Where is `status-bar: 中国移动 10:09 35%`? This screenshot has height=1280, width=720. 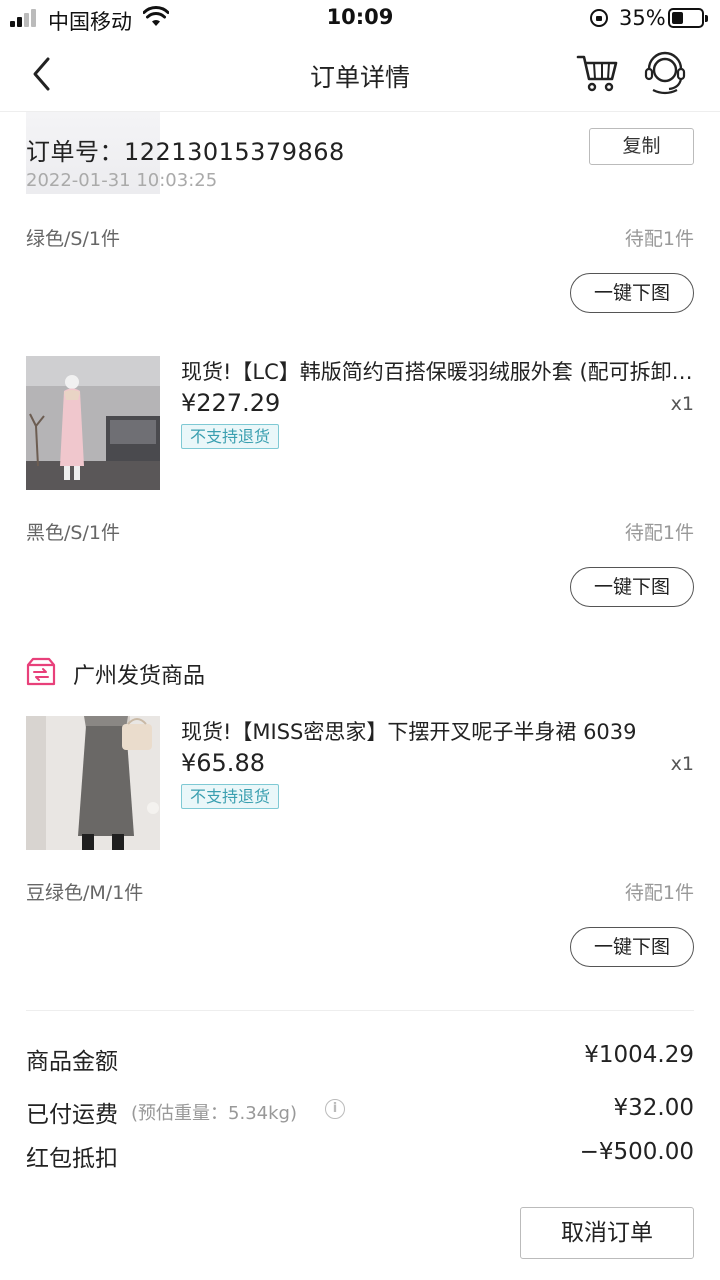 status-bar: 中国移动 10:09 35% is located at coordinates (360, 18).